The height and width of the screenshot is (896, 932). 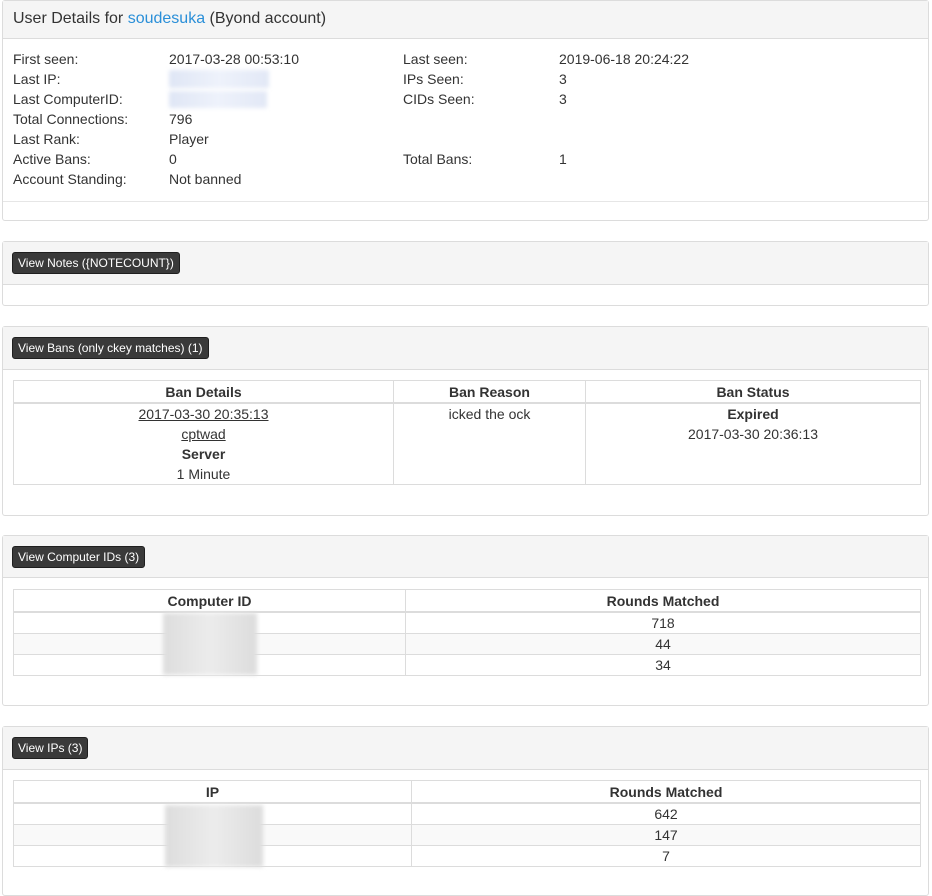 What do you see at coordinates (70, 18) in the screenshot?
I see `title-prefix: User Details for` at bounding box center [70, 18].